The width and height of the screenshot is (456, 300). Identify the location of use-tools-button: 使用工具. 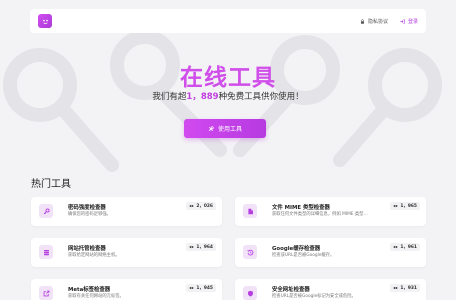
(225, 128).